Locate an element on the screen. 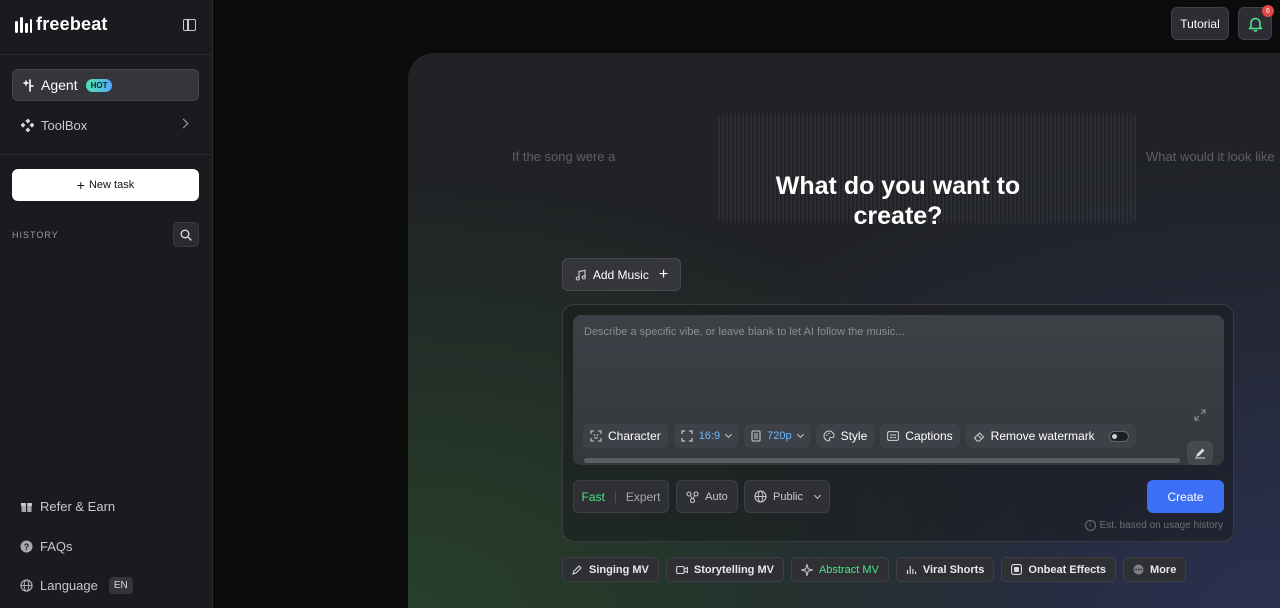 Image resolution: width=1280 pixels, height=608 pixels. history-heading: HISTORY is located at coordinates (35, 235).